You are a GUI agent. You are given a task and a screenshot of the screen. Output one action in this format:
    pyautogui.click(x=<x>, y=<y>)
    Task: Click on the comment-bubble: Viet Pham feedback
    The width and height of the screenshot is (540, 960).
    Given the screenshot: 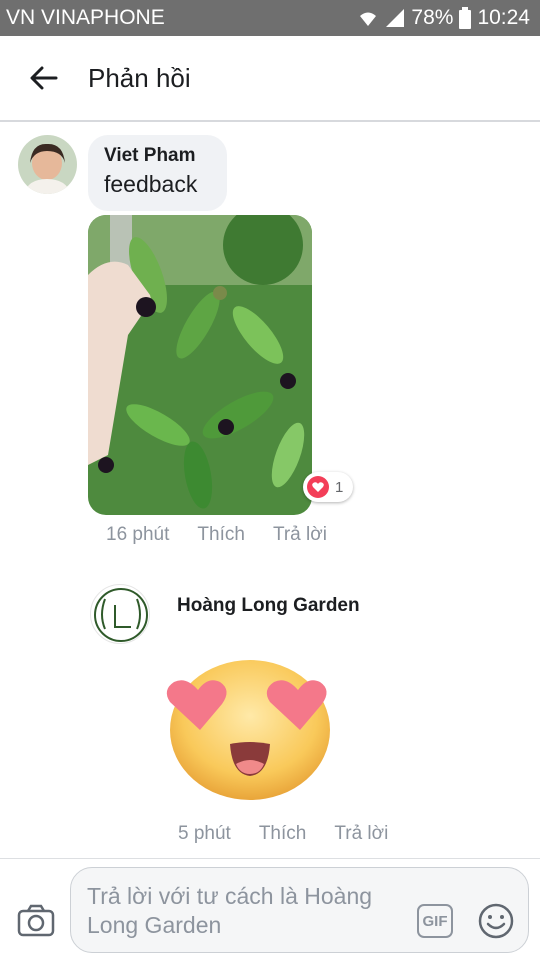 What is the action you would take?
    pyautogui.click(x=157, y=173)
    